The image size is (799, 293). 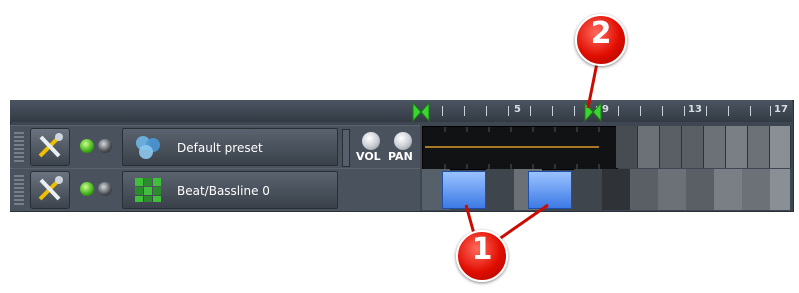 I want to click on callout-pointers, so click(x=532, y=153).